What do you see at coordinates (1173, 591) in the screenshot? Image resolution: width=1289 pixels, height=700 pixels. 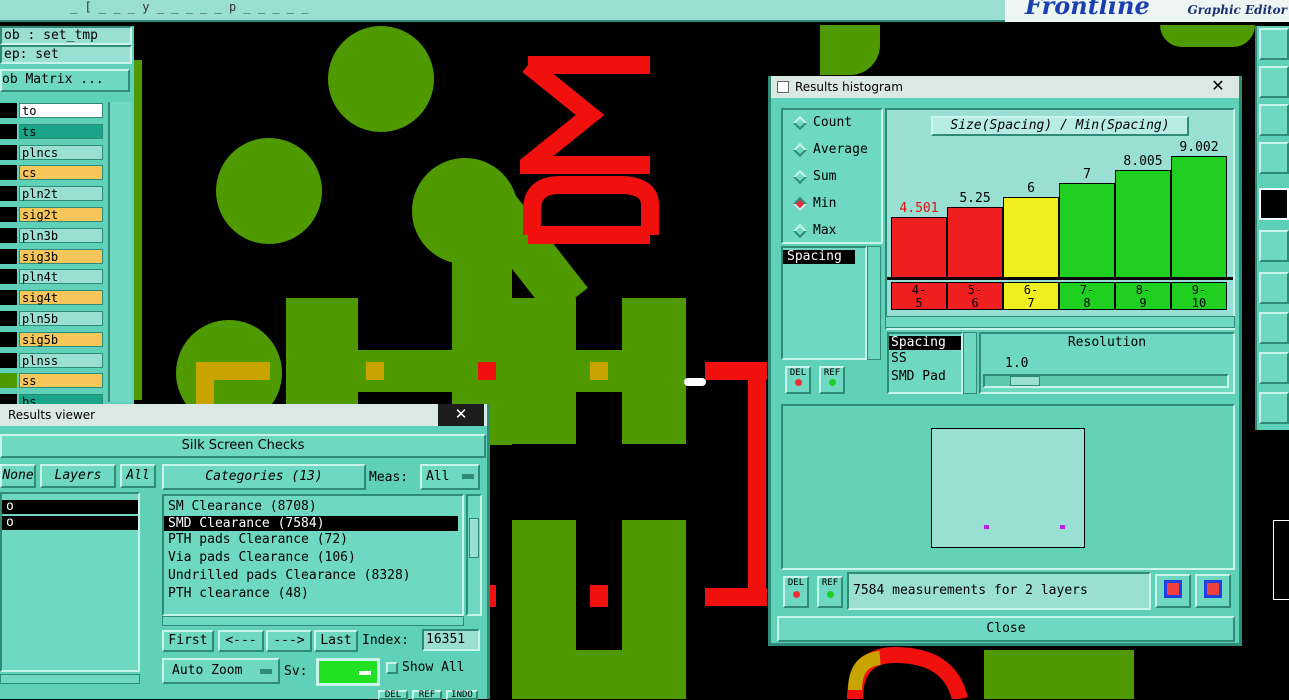 I see `export-icon-button` at bounding box center [1173, 591].